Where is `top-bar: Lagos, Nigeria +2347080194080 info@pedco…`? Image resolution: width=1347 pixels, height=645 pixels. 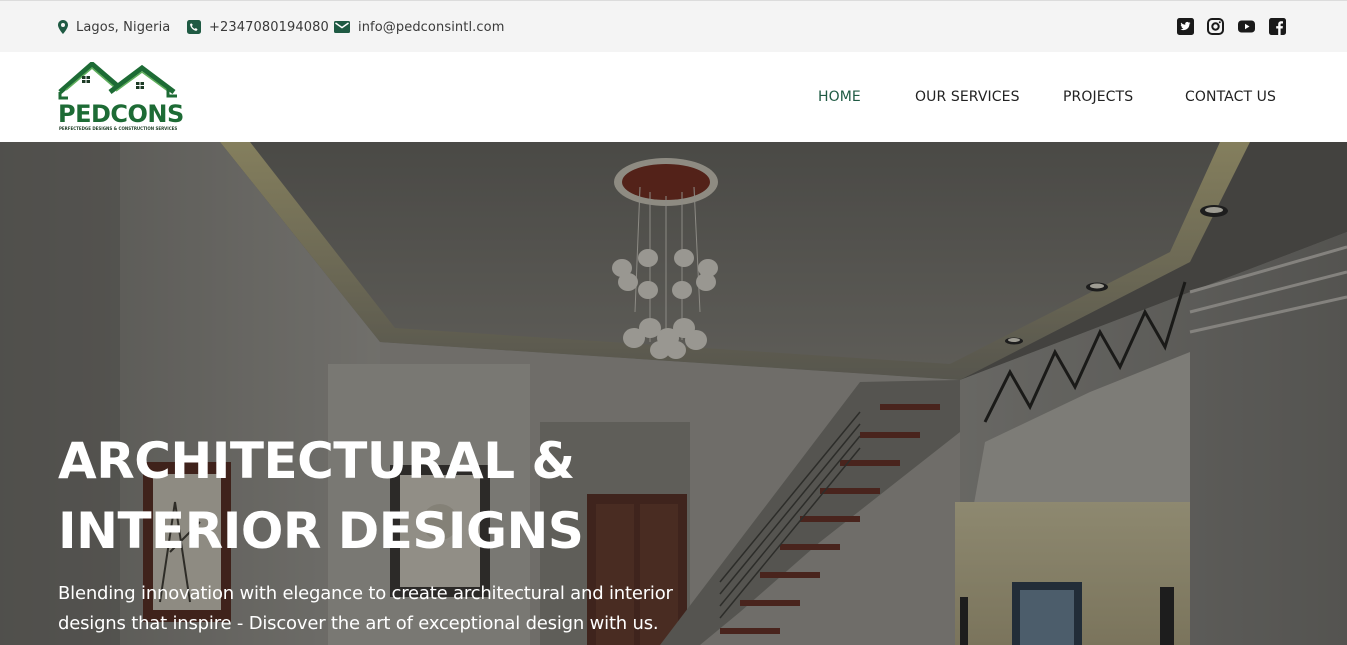 top-bar: Lagos, Nigeria +2347080194080 info@pedco… is located at coordinates (673, 26).